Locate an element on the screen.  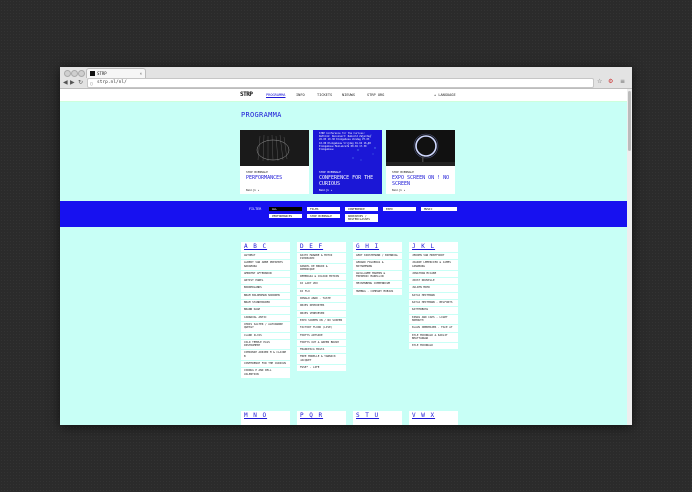
nav-programma: PROGRAMMA is located at coordinates (275, 95).